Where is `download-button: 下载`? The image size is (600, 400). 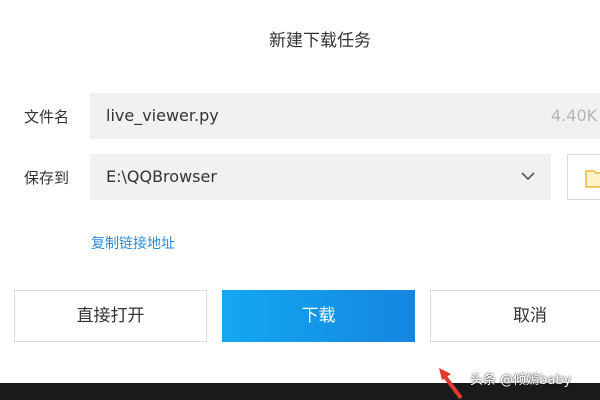 download-button: 下载 is located at coordinates (318, 316).